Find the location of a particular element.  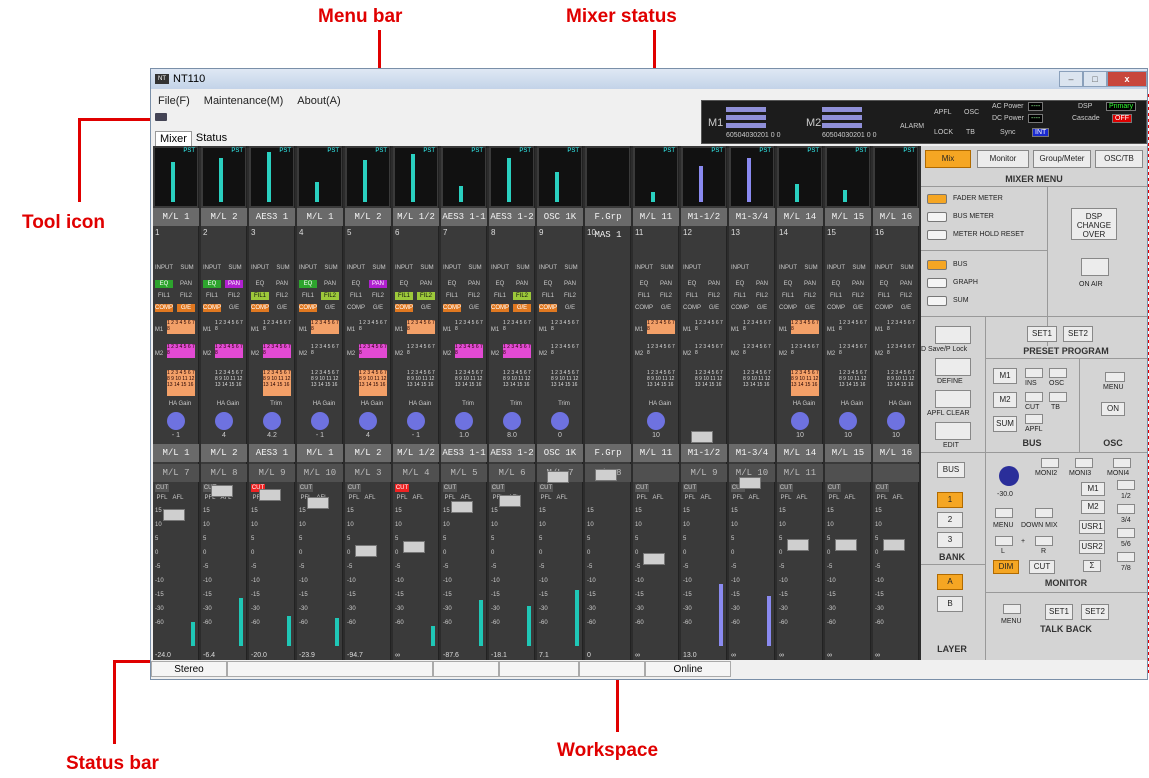

pfl-button: PFL is located at coordinates (546, 498).